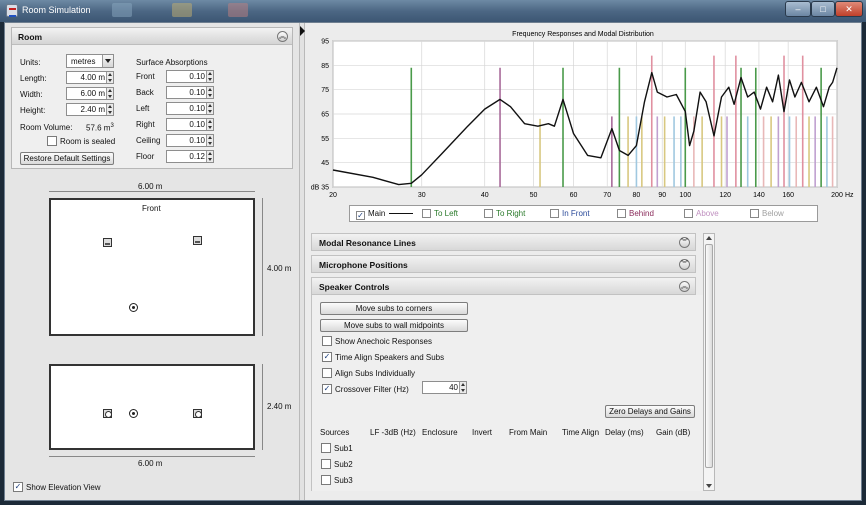 Image resolution: width=866 pixels, height=505 pixels. What do you see at coordinates (444, 387) in the screenshot?
I see `crossover-field: 40` at bounding box center [444, 387].